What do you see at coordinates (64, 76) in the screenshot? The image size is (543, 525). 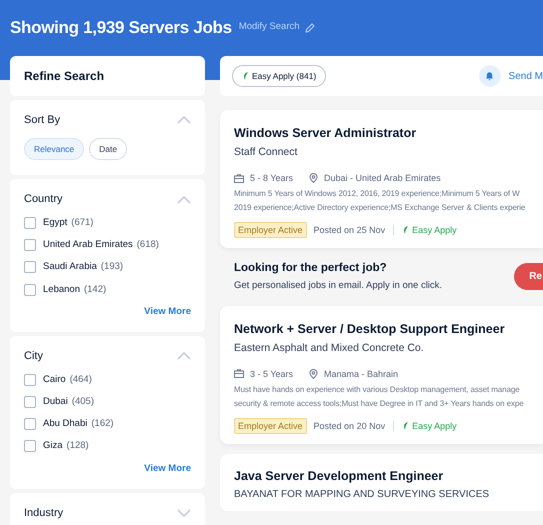 I see `refine-search-title: Refine Search` at bounding box center [64, 76].